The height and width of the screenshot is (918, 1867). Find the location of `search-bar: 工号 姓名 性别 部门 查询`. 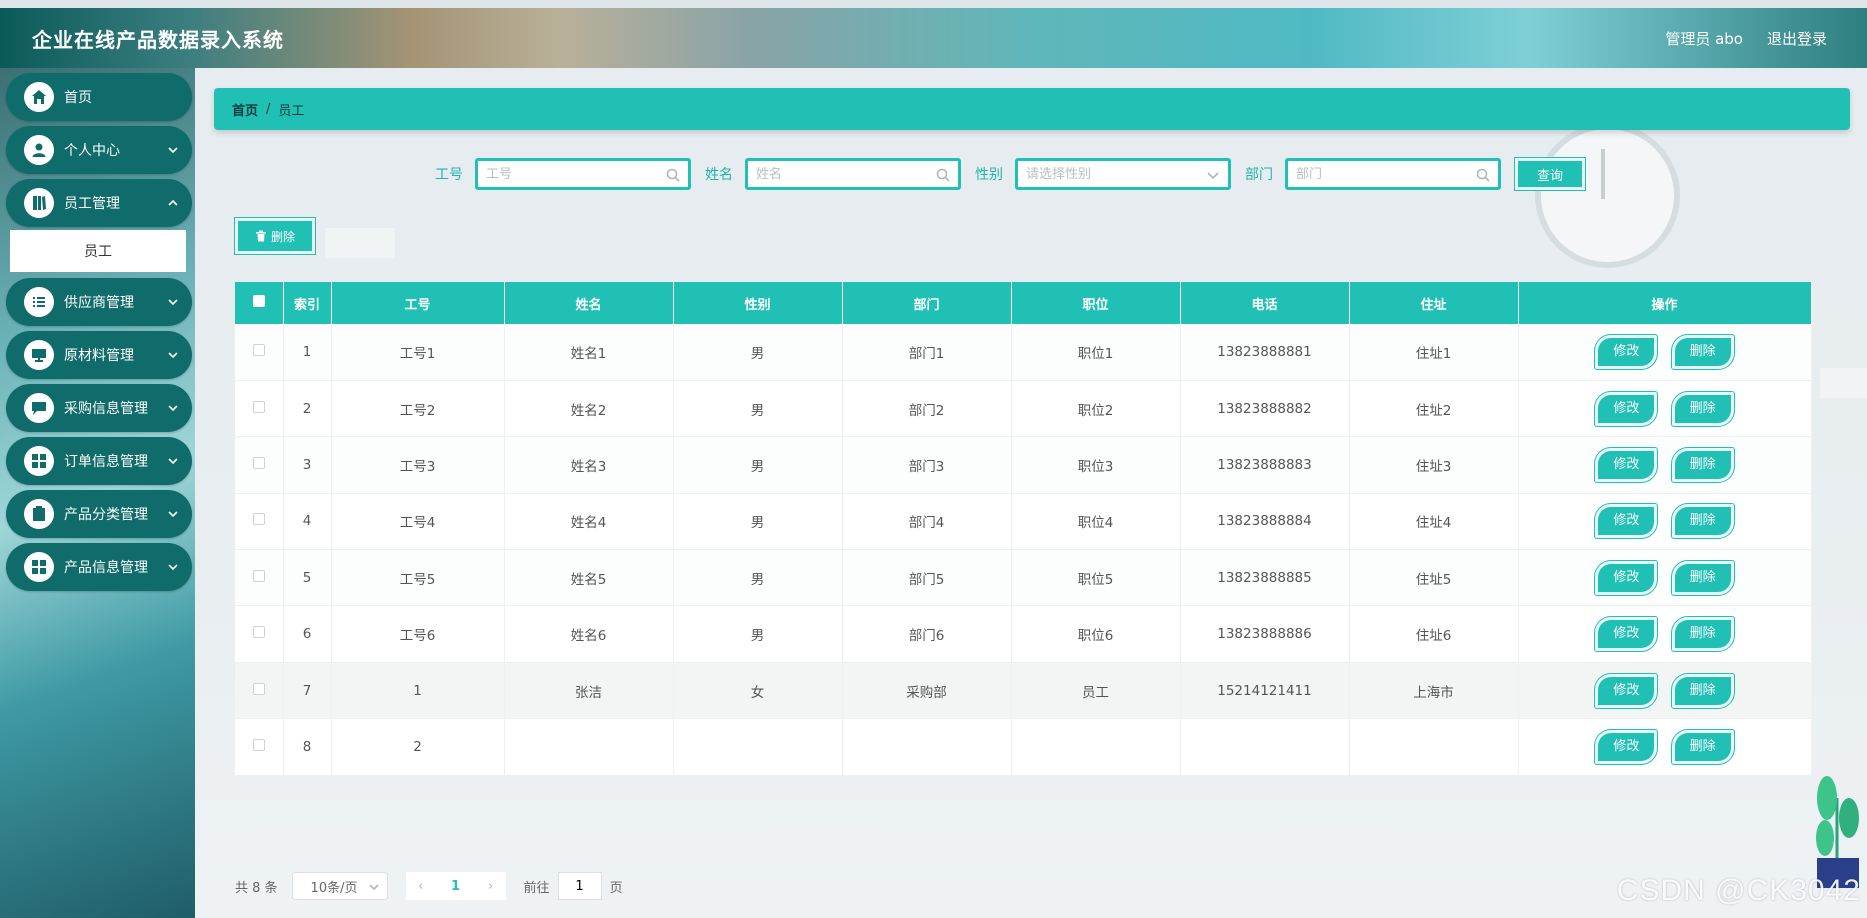

search-bar: 工号 姓名 性别 部门 查询 is located at coordinates (1010, 174).